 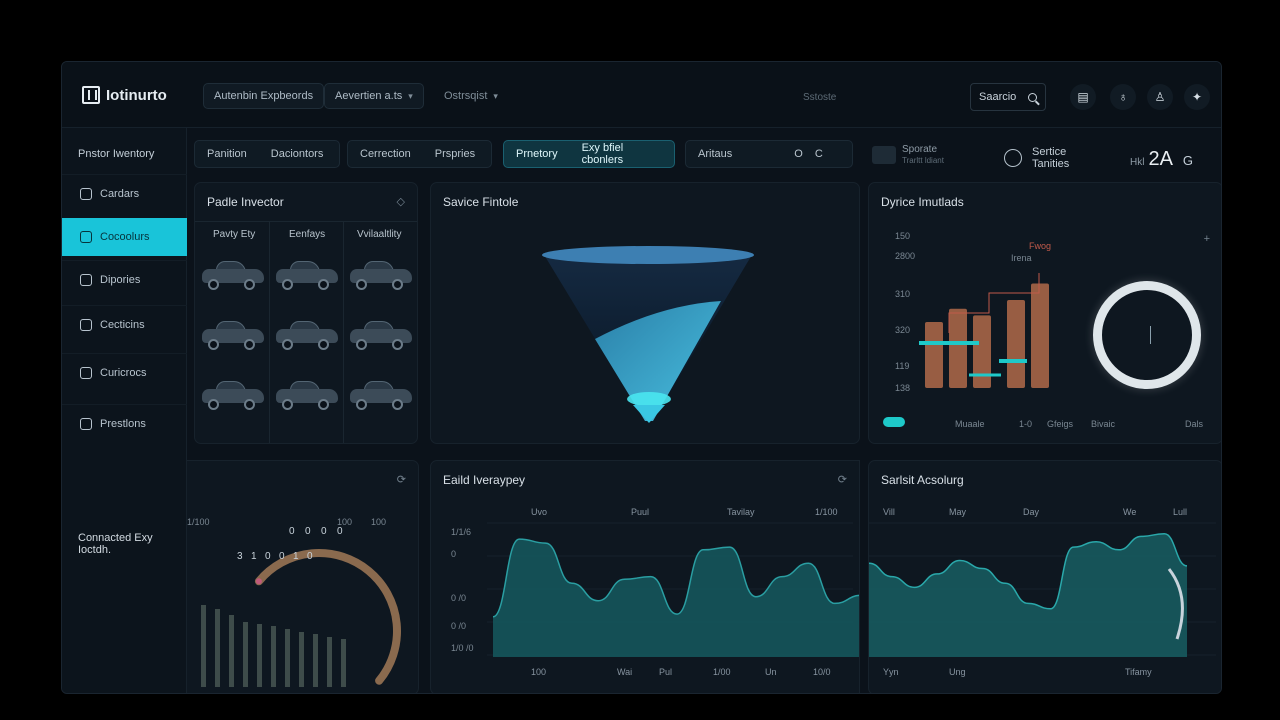 I want to click on funnel-rim, so click(x=648, y=255).